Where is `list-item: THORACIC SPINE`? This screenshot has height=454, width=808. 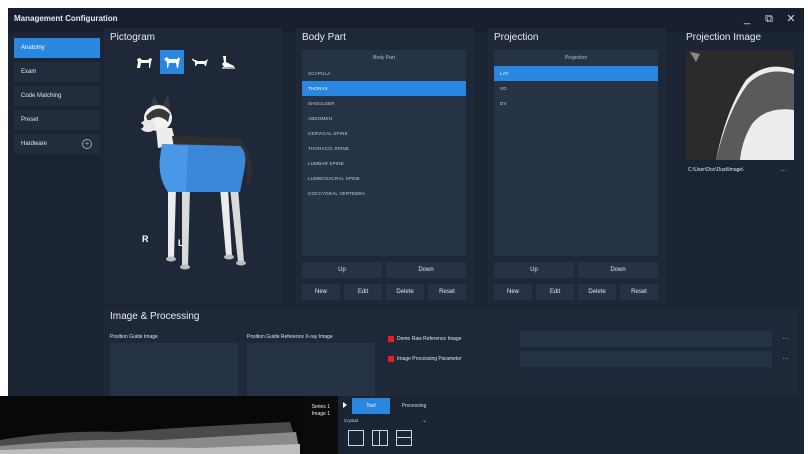
list-item: THORACIC SPINE is located at coordinates (384, 148).